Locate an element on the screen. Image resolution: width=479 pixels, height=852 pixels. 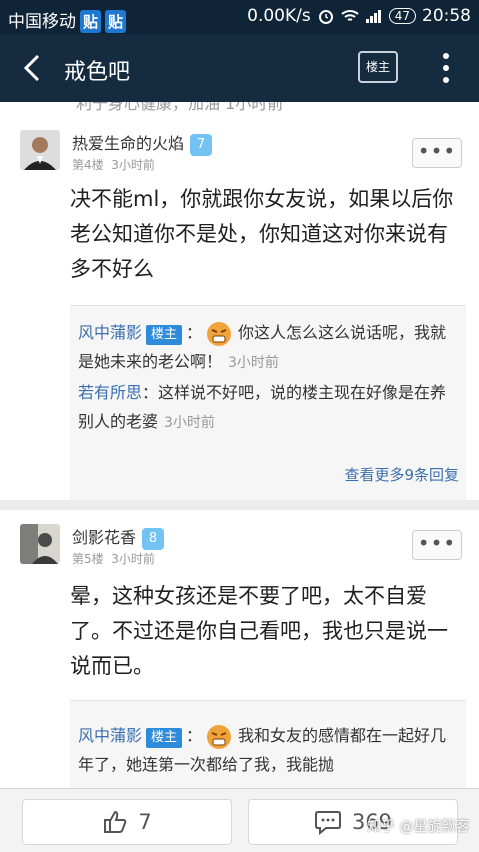
clock: 20:58 is located at coordinates (446, 16).